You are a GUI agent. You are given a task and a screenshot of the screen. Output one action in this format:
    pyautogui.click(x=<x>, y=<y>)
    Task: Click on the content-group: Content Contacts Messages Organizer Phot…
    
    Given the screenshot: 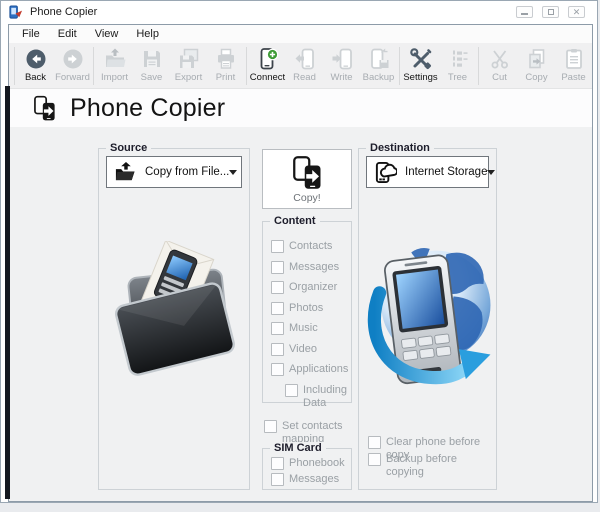 What is the action you would take?
    pyautogui.click(x=307, y=312)
    